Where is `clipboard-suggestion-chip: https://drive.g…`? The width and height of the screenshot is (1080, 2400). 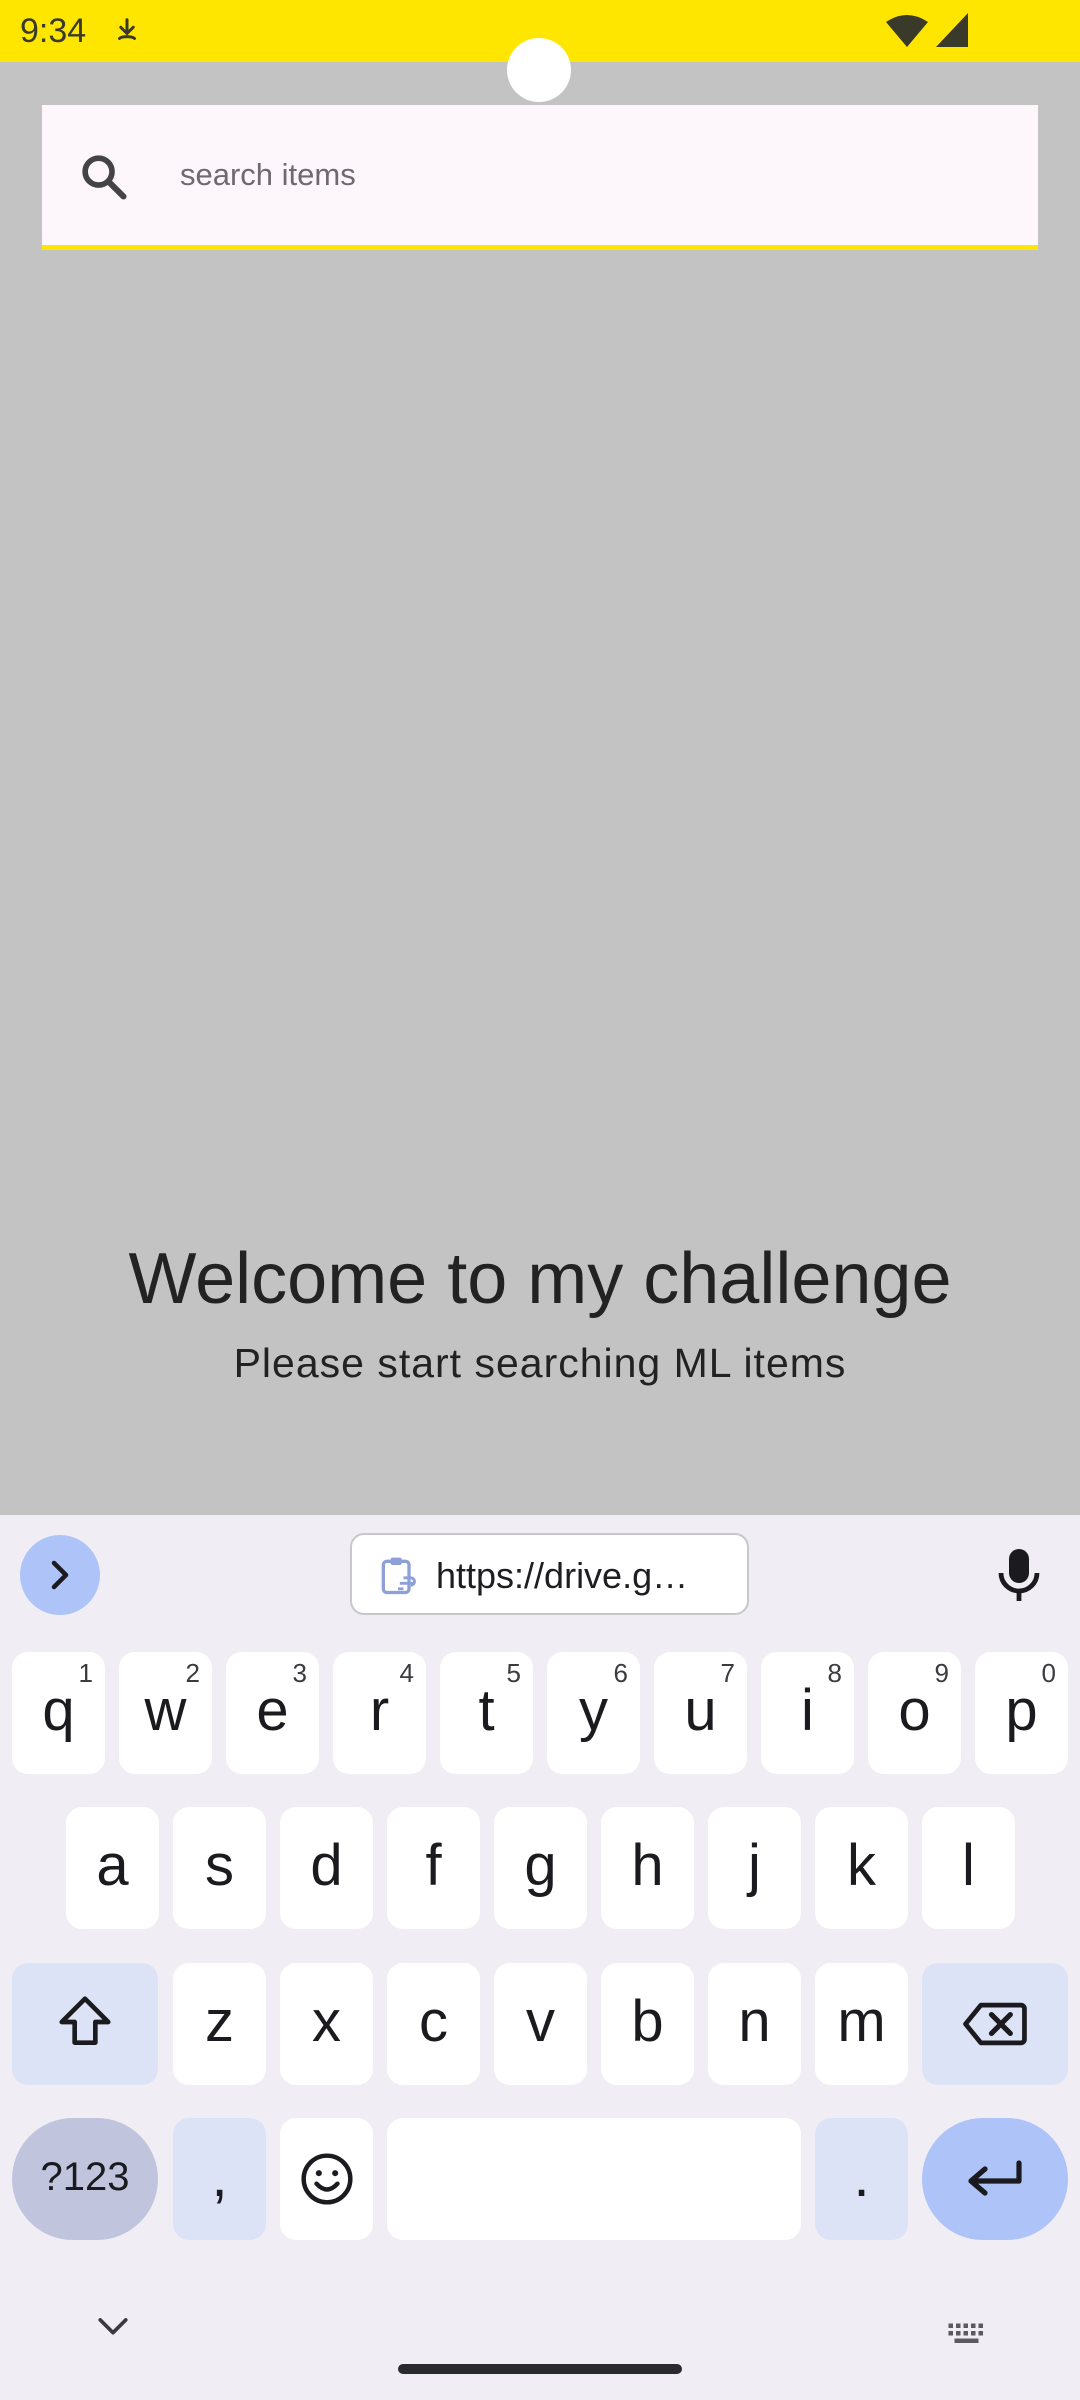
clipboard-suggestion-chip: https://drive.g… is located at coordinates (549, 1574).